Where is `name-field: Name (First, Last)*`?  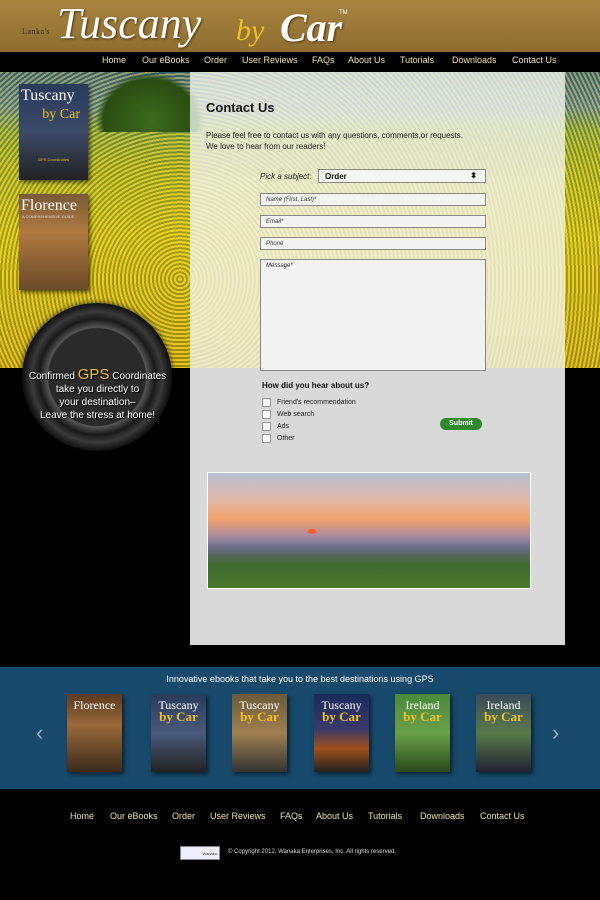 name-field: Name (First, Last)* is located at coordinates (373, 199).